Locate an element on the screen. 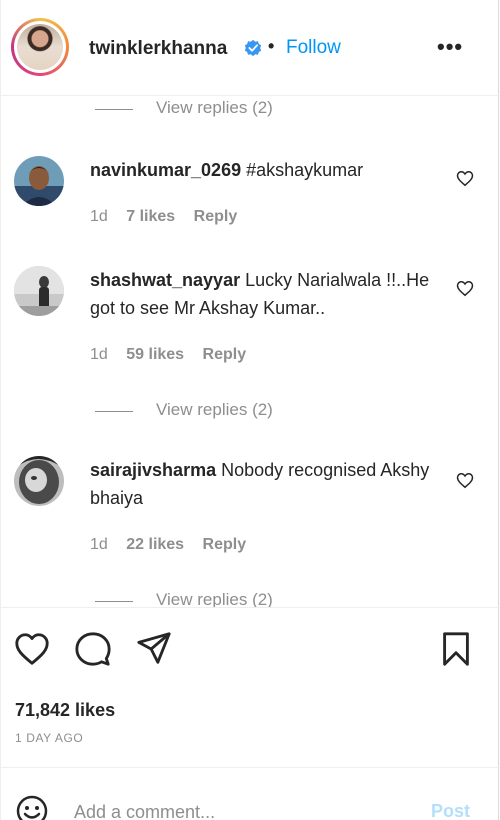 The height and width of the screenshot is (820, 500). post-comment-button: Post is located at coordinates (450, 810).